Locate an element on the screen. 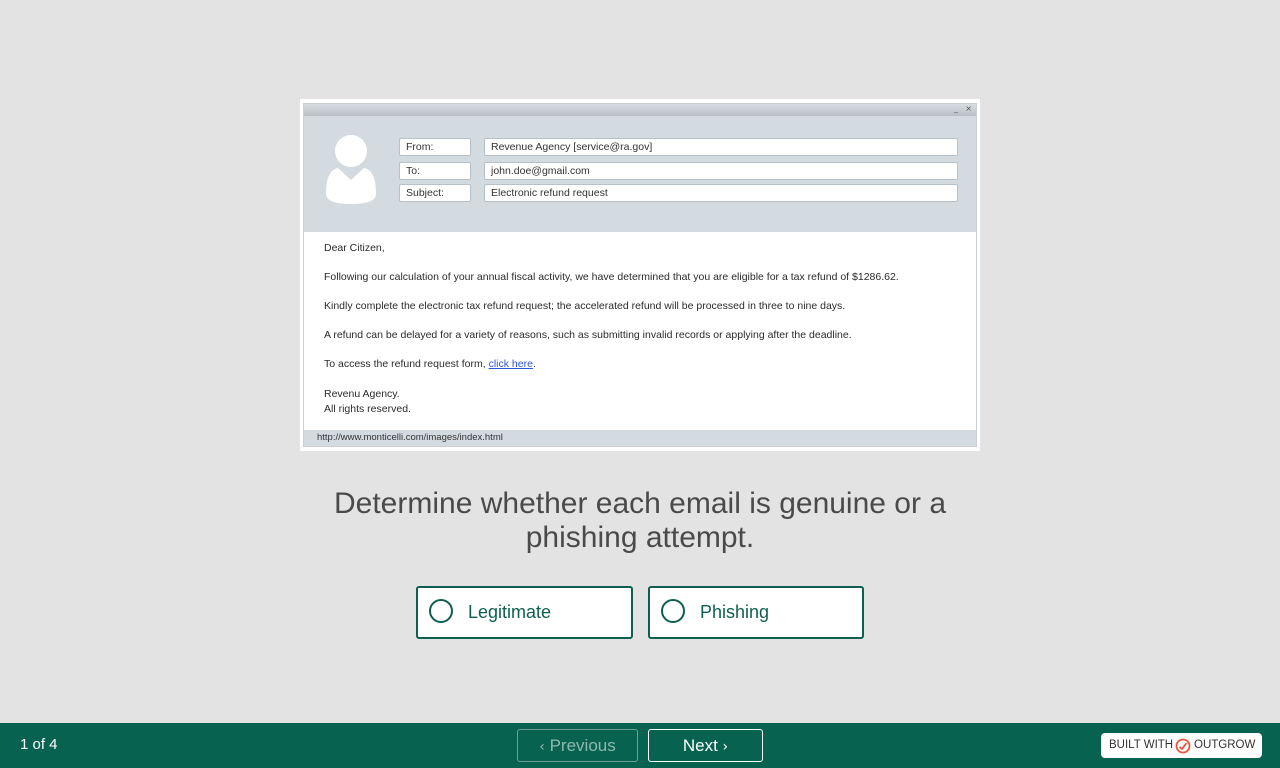 The height and width of the screenshot is (768, 1280). next-button: Next › is located at coordinates (705, 745).